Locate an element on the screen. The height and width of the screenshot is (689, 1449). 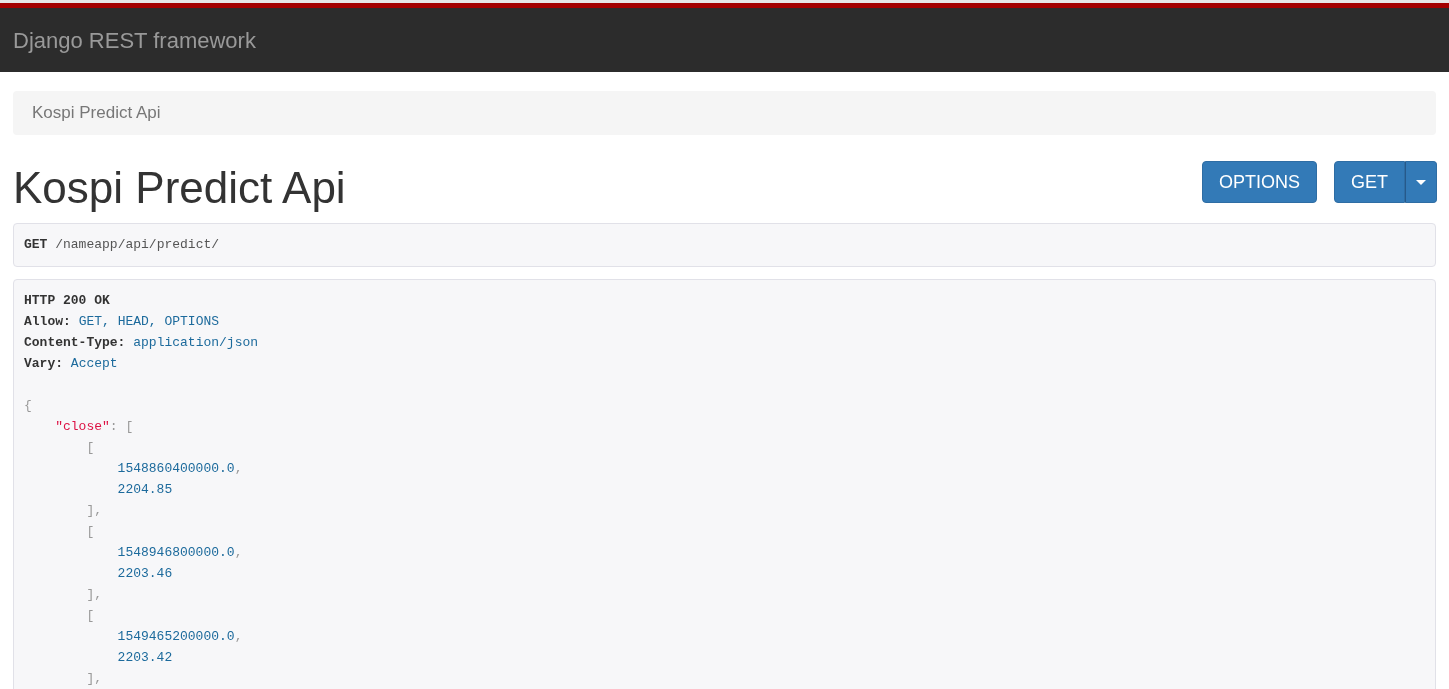
code-line: 2203.46 is located at coordinates (145, 573).